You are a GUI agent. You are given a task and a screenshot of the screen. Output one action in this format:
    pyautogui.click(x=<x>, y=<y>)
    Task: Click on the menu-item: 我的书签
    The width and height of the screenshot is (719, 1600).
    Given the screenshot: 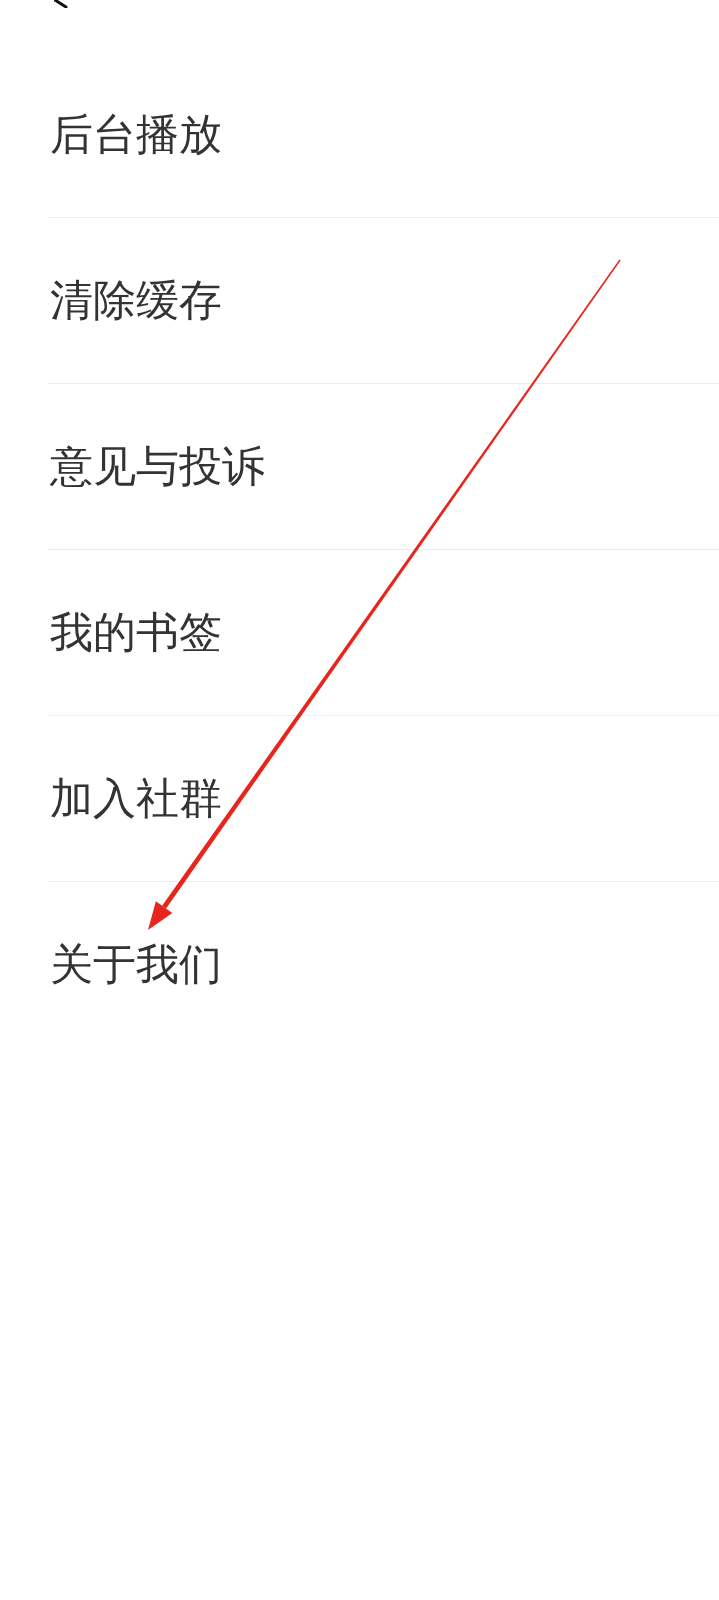 What is the action you would take?
    pyautogui.click(x=136, y=632)
    